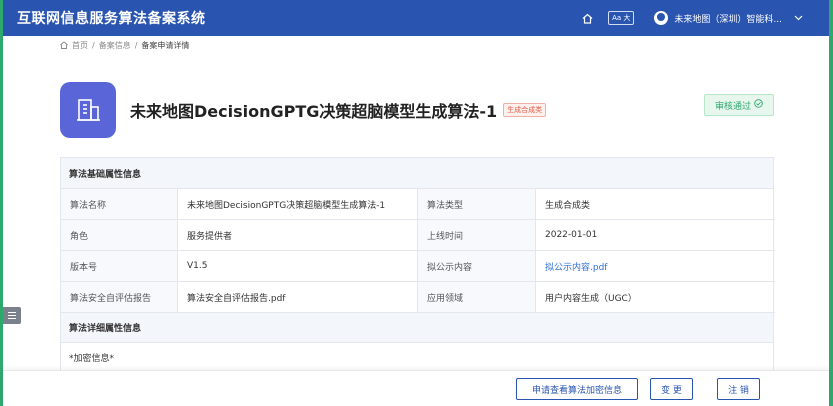 Image resolution: width=833 pixels, height=406 pixels. Describe the element at coordinates (417, 328) in the screenshot. I see `detail-section-title: 算法详细属性信息` at that location.